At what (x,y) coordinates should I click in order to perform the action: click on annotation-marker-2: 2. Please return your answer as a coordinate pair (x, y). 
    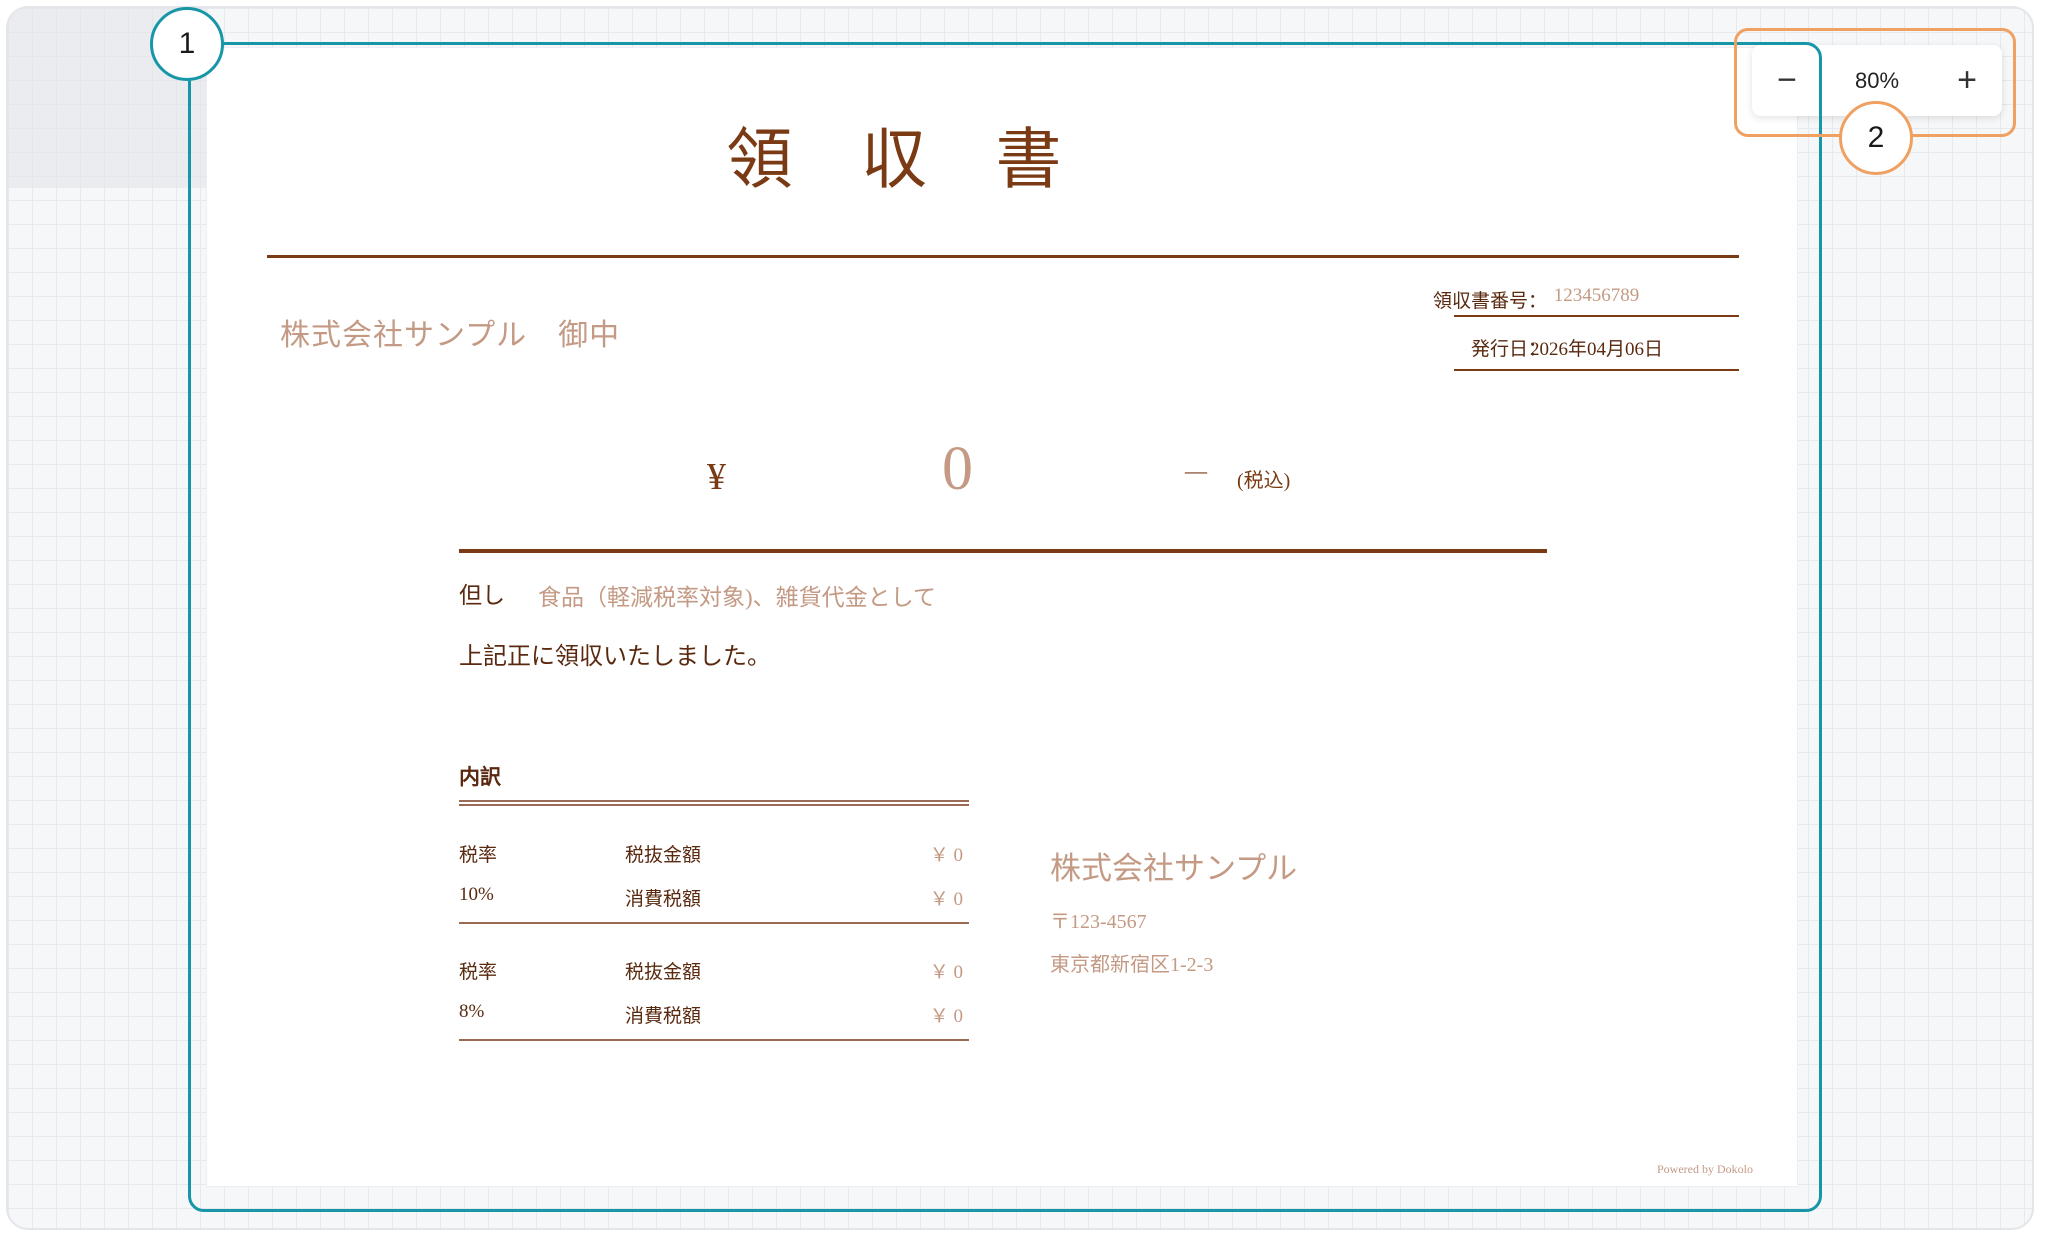
    Looking at the image, I should click on (1876, 138).